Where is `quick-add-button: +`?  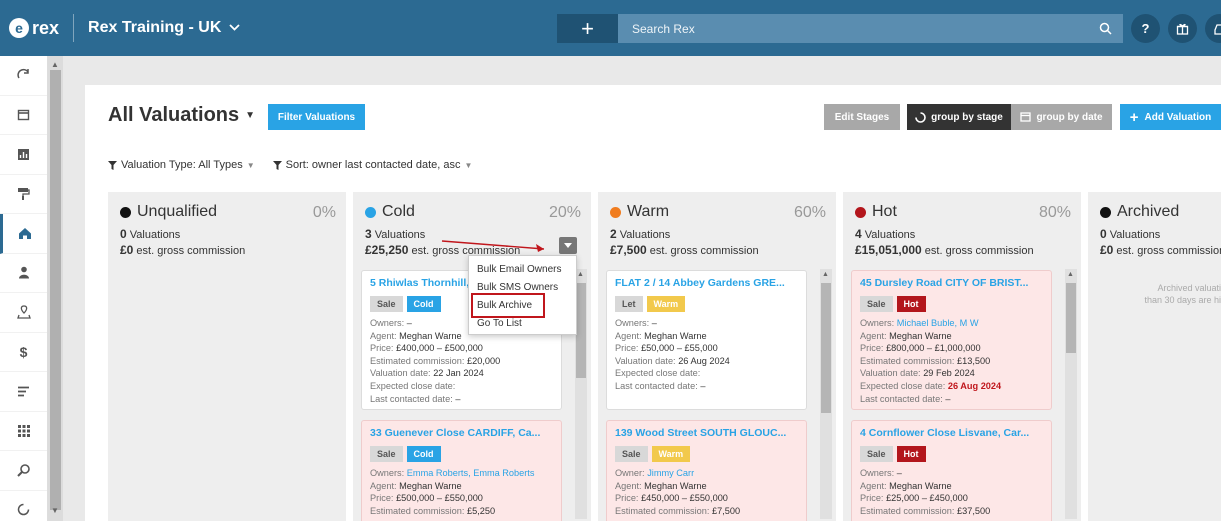
quick-add-button: + is located at coordinates (587, 28).